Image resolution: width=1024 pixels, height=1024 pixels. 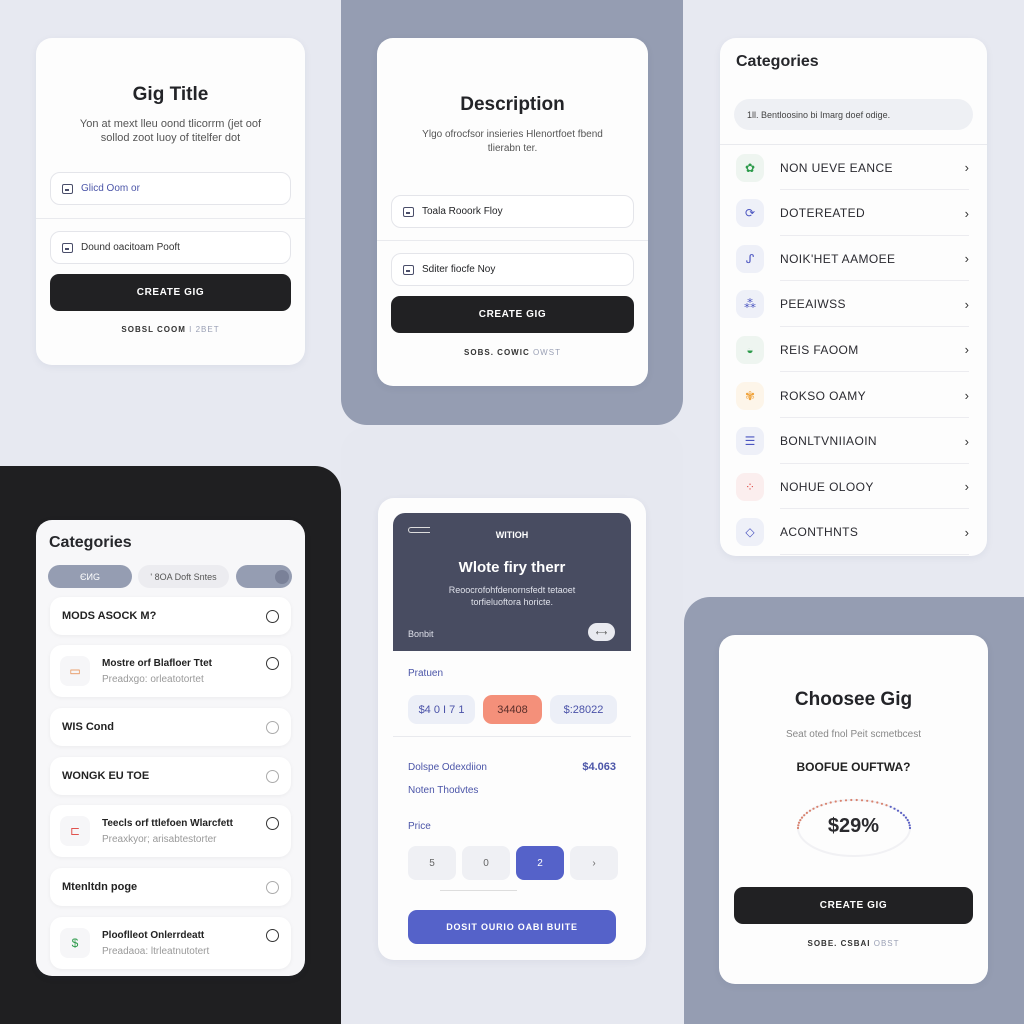 What do you see at coordinates (819, 532) in the screenshot?
I see `category-label: ACONTHNTS` at bounding box center [819, 532].